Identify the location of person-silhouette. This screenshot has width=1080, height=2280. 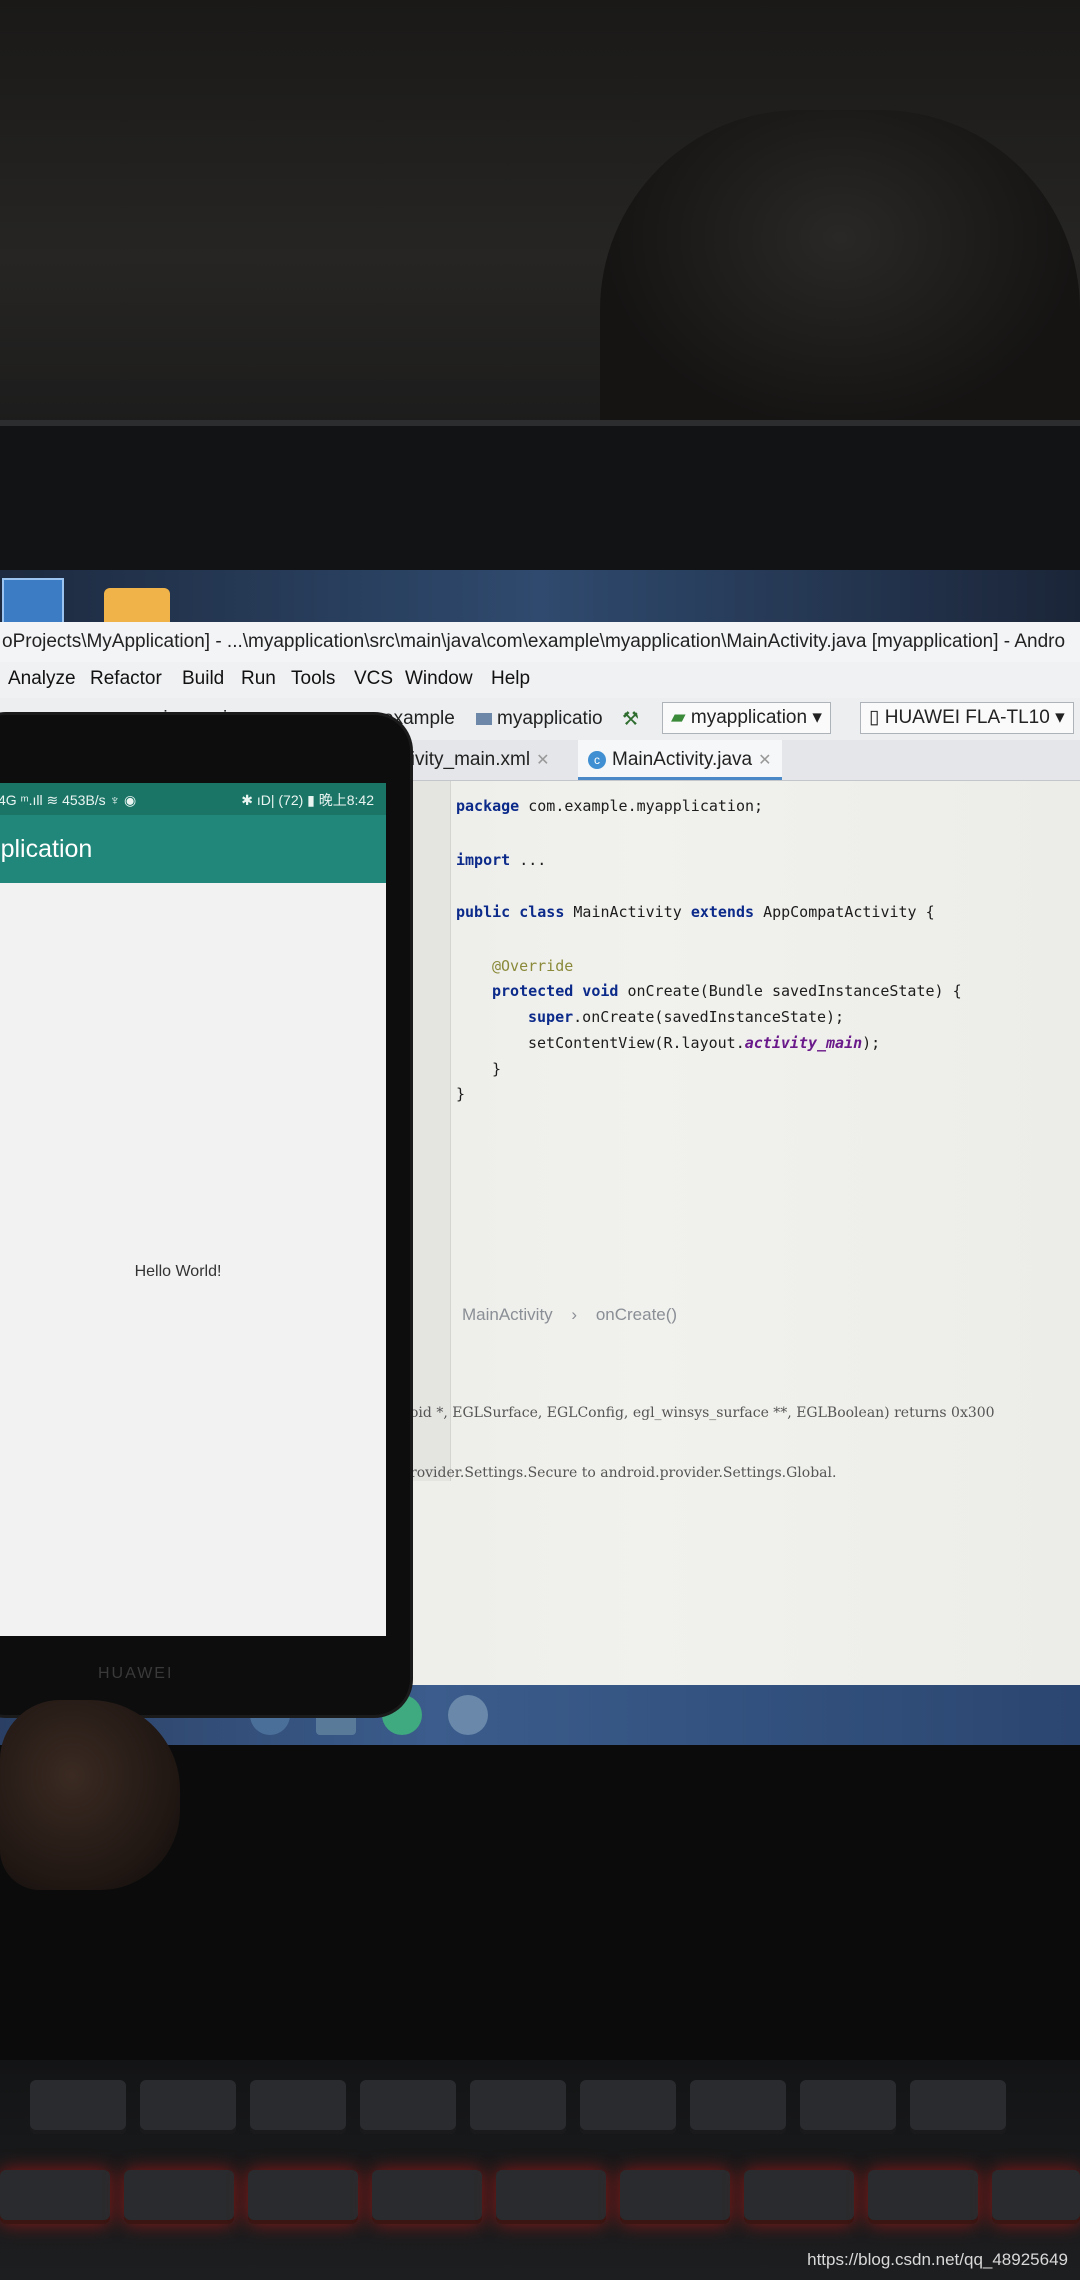
(840, 270).